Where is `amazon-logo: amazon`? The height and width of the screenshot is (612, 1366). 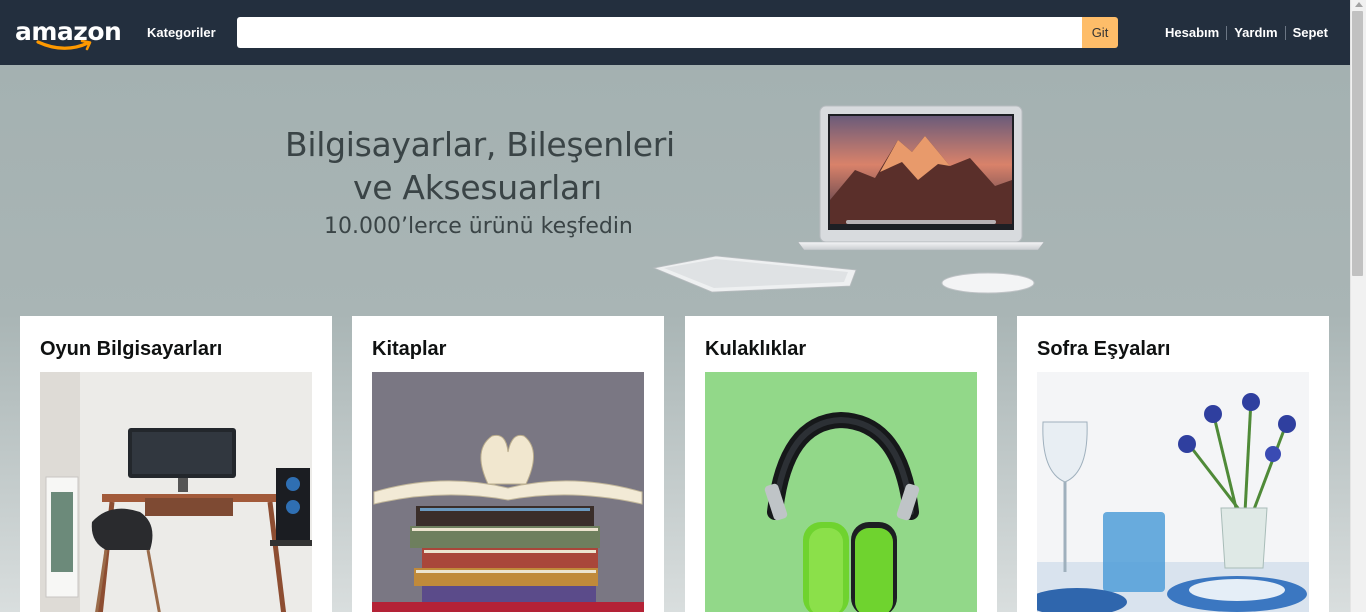 amazon-logo: amazon is located at coordinates (68, 34).